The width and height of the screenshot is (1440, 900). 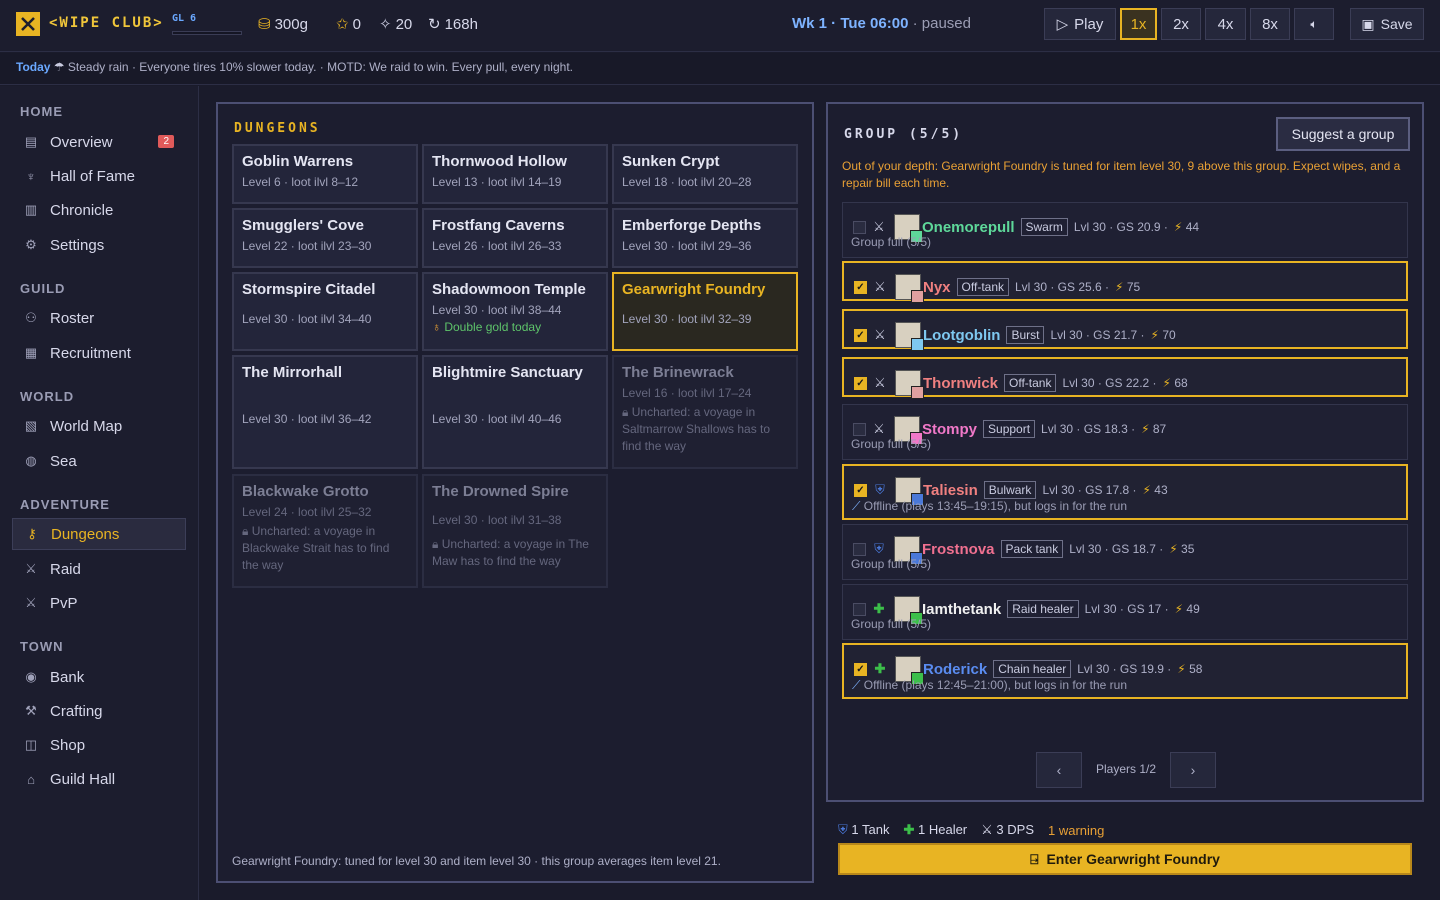 I want to click on player-name: Thornwick, so click(x=960, y=383).